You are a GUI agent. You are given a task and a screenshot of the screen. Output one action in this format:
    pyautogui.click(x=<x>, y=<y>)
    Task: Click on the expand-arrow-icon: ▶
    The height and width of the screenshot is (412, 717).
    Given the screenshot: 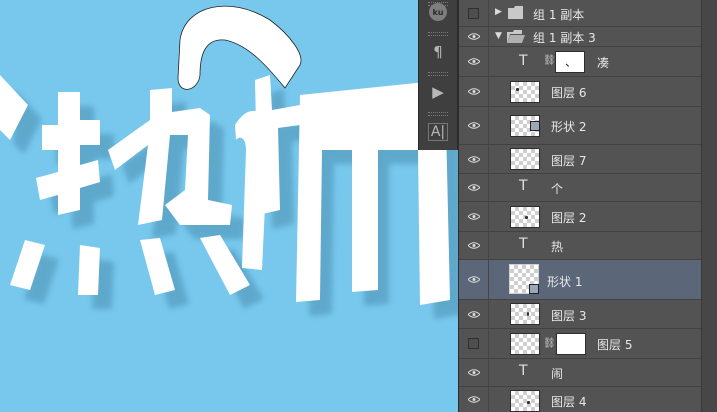 What is the action you would take?
    pyautogui.click(x=498, y=12)
    